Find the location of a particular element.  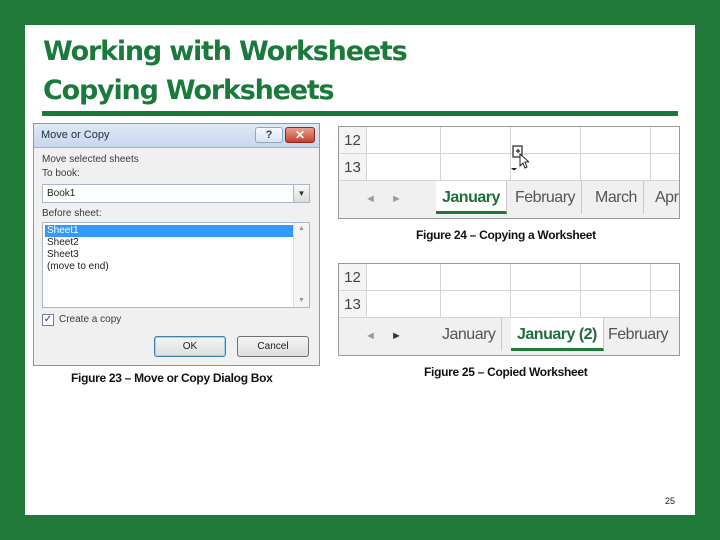

slide-title-line2: Copying Worksheets is located at coordinates (189, 90).